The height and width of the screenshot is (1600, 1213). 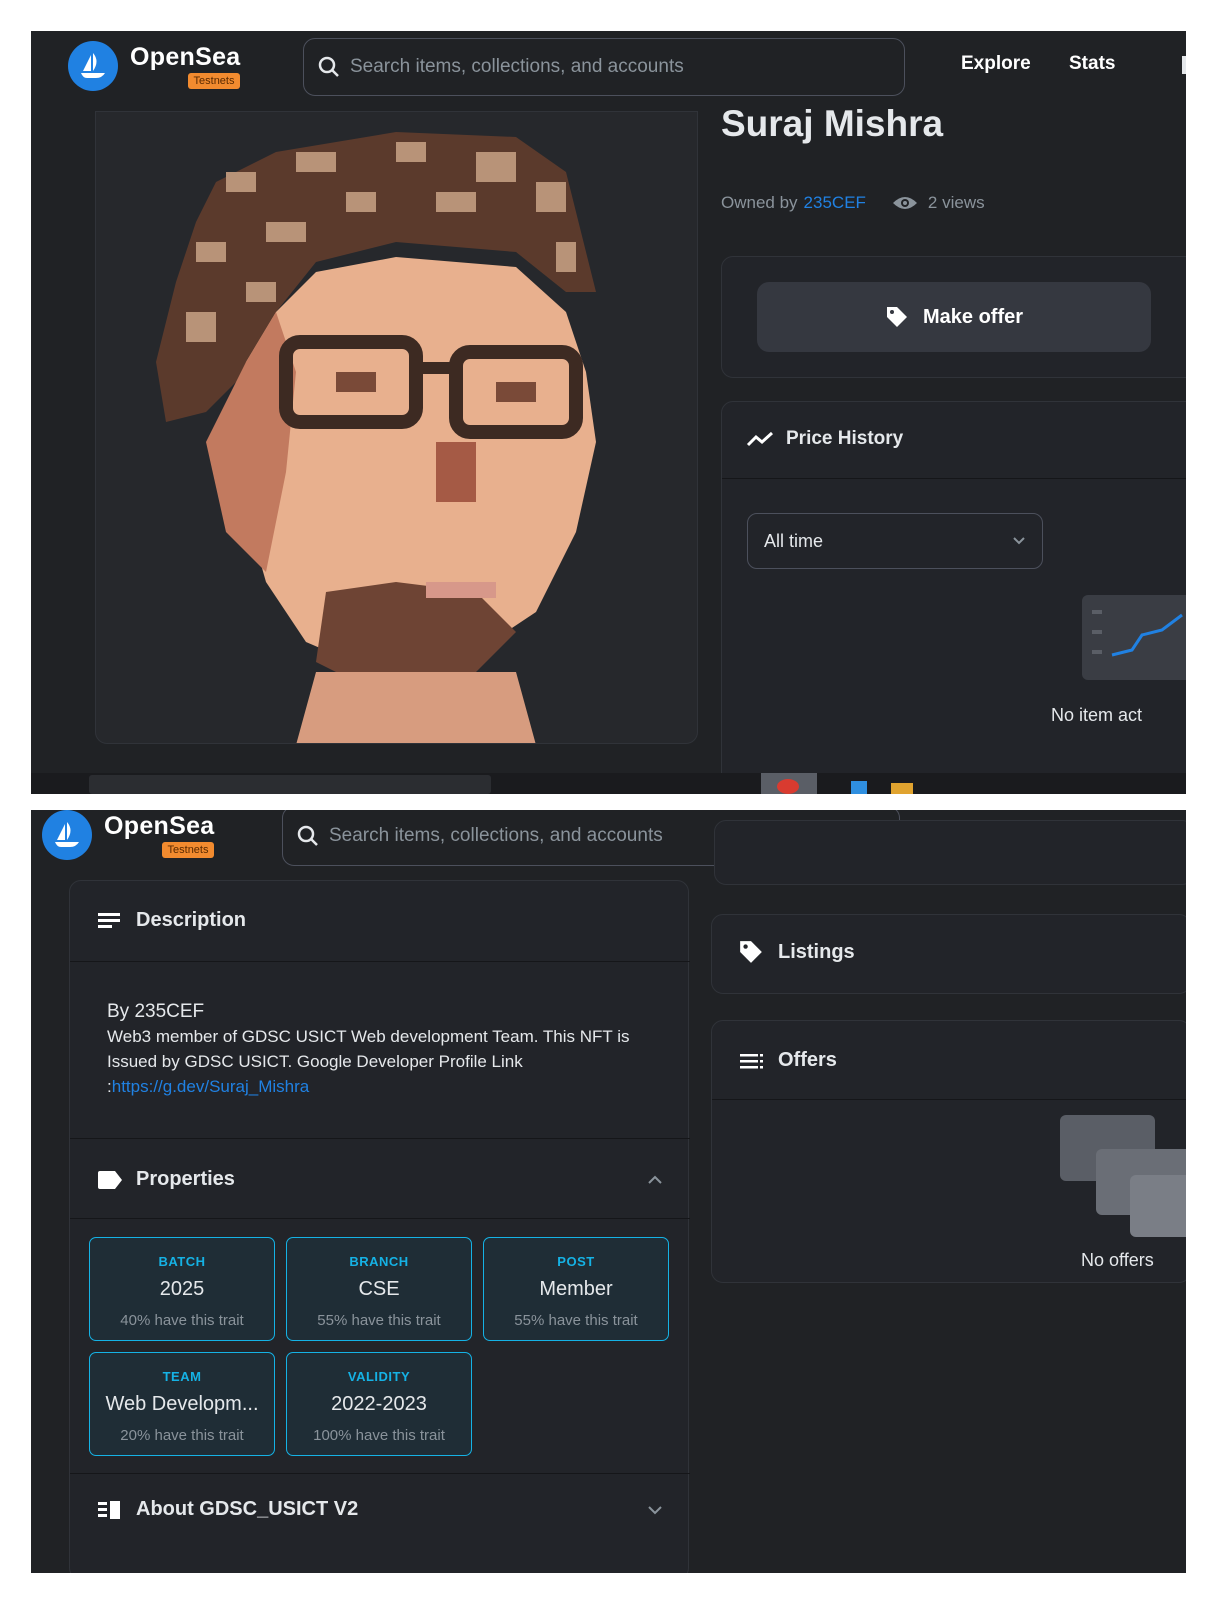 What do you see at coordinates (1123, 1176) in the screenshot?
I see `empty-offers-illustration` at bounding box center [1123, 1176].